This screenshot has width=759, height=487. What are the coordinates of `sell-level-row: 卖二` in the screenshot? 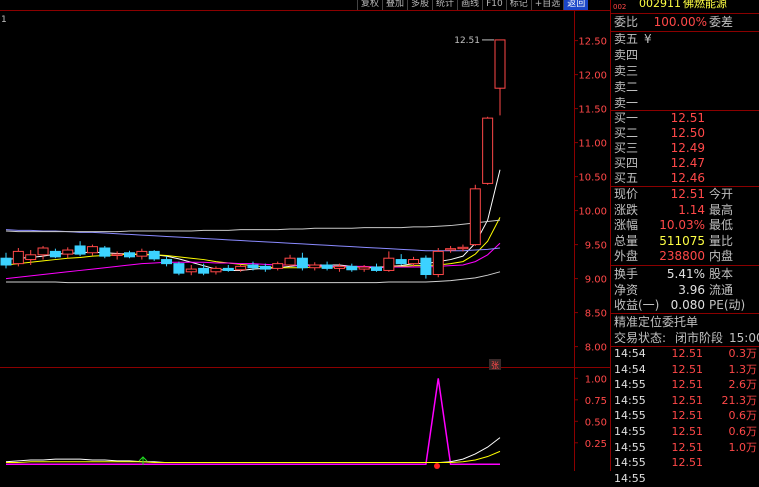 It's located at (686, 87).